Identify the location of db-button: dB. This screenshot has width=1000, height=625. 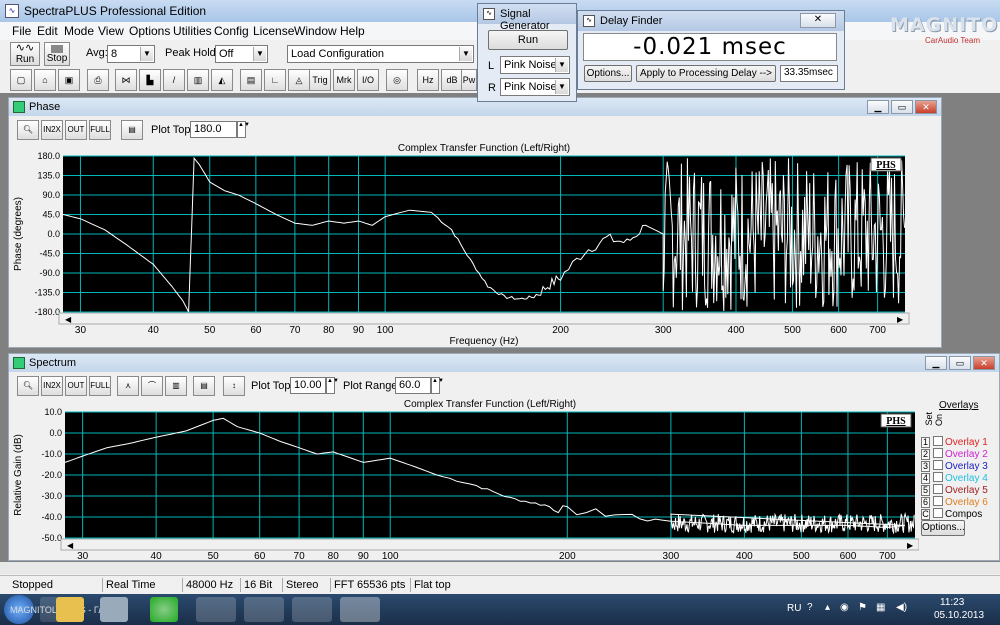
(452, 80).